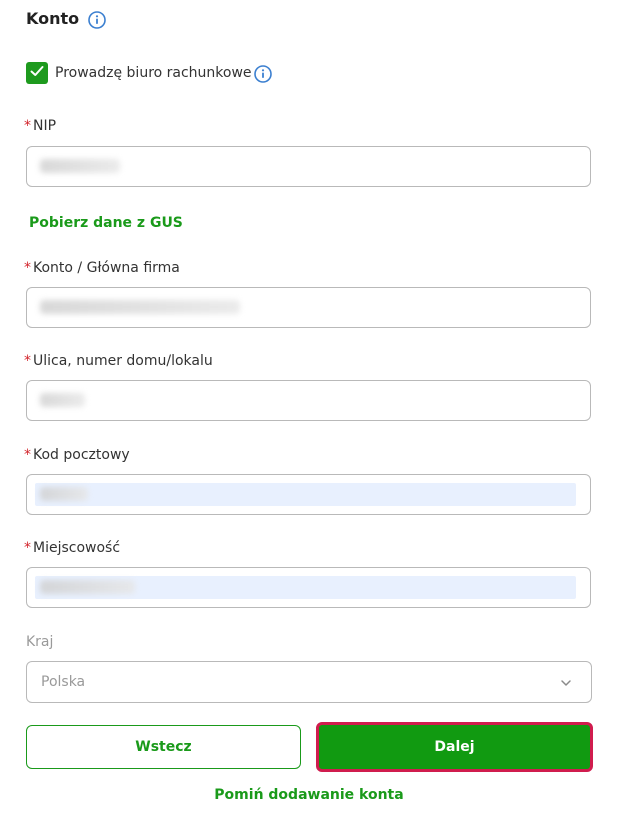  I want to click on country-label: Kraj, so click(40, 642).